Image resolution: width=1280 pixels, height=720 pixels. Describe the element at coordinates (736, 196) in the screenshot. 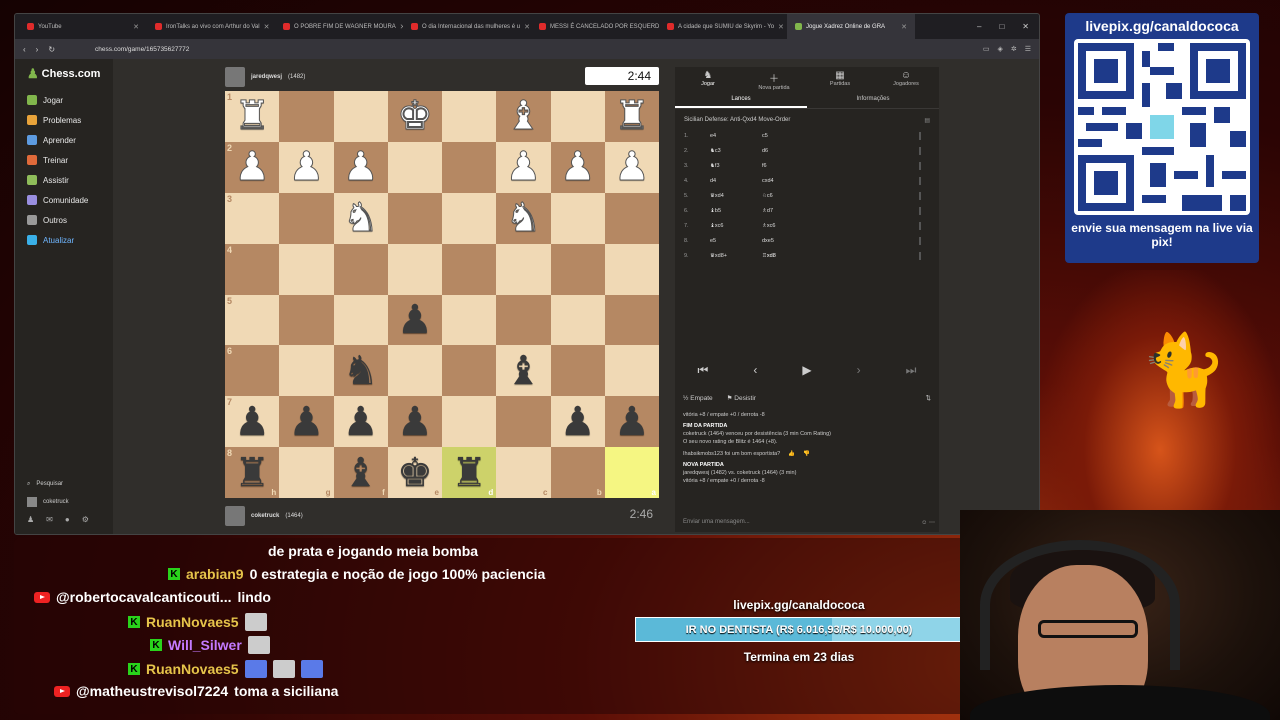

I see `white-move: ♛xd4` at that location.